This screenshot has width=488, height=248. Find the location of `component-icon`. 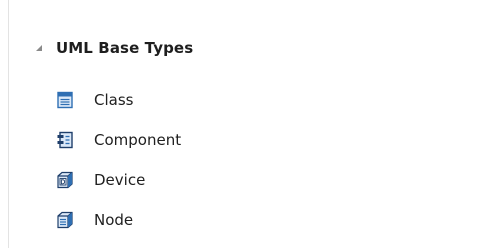

component-icon is located at coordinates (65, 140).